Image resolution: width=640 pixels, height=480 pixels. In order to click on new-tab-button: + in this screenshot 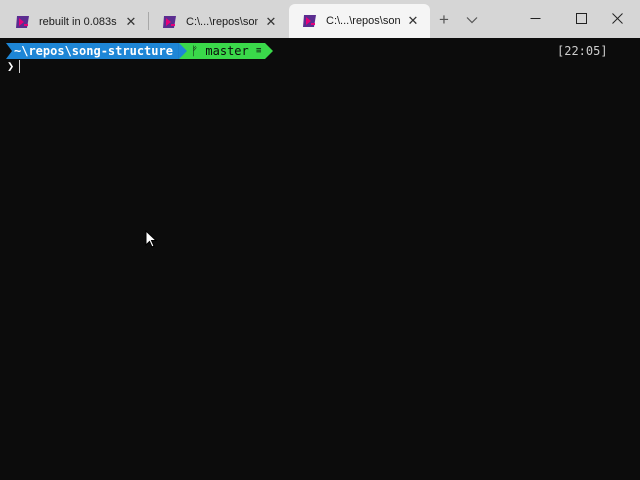, I will do `click(444, 20)`.